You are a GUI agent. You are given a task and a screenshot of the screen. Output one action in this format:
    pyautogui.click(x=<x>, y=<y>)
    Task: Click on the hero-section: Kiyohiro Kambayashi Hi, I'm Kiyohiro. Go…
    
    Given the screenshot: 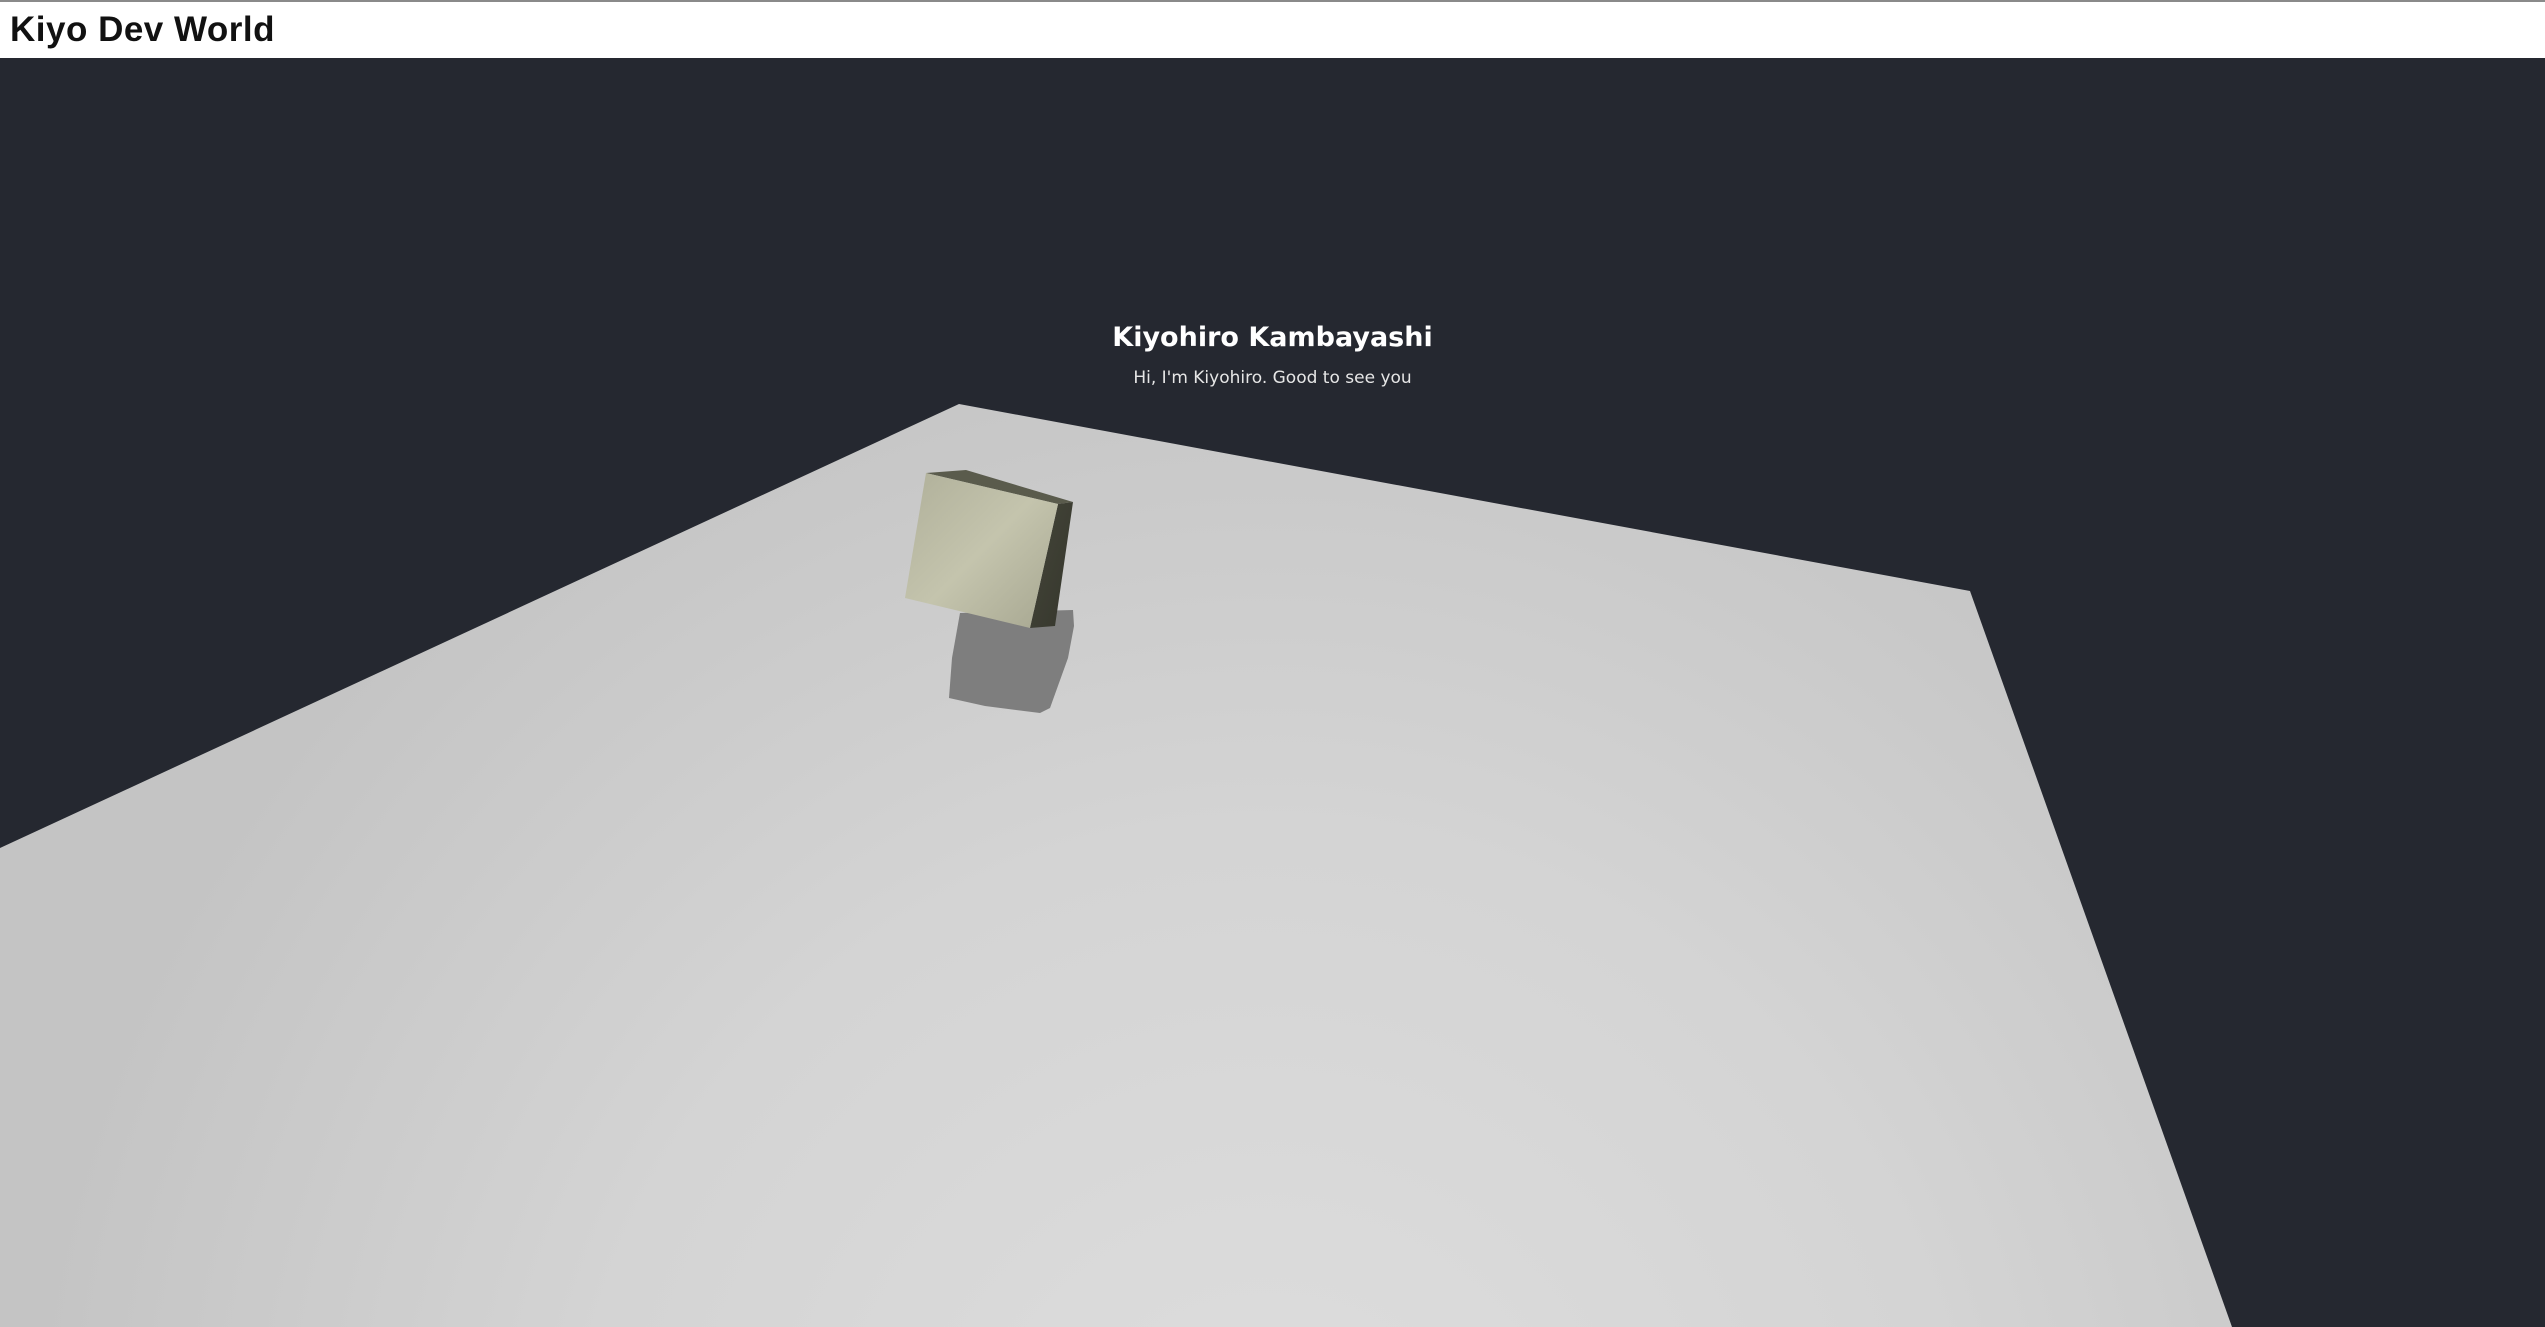 What is the action you would take?
    pyautogui.click(x=1272, y=355)
    